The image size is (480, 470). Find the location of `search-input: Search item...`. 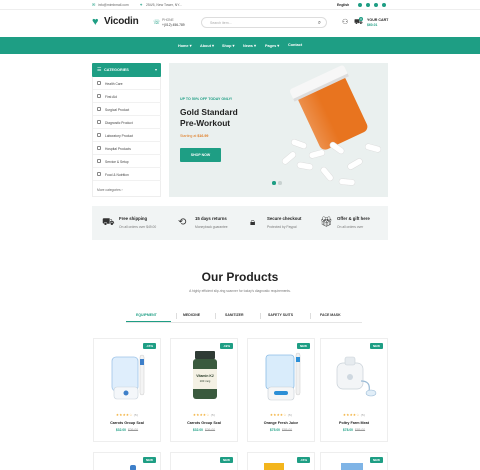

search-input: Search item... is located at coordinates (221, 23).